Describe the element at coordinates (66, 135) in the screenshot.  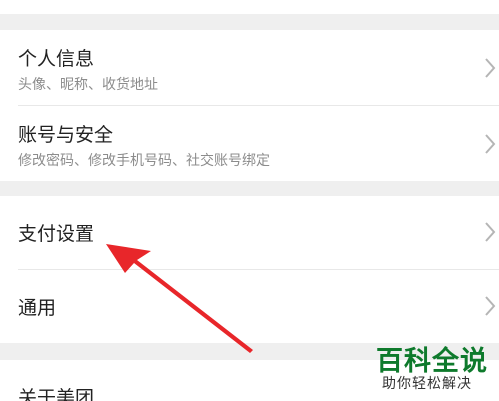
I see `account-security-title: 账号与安全` at that location.